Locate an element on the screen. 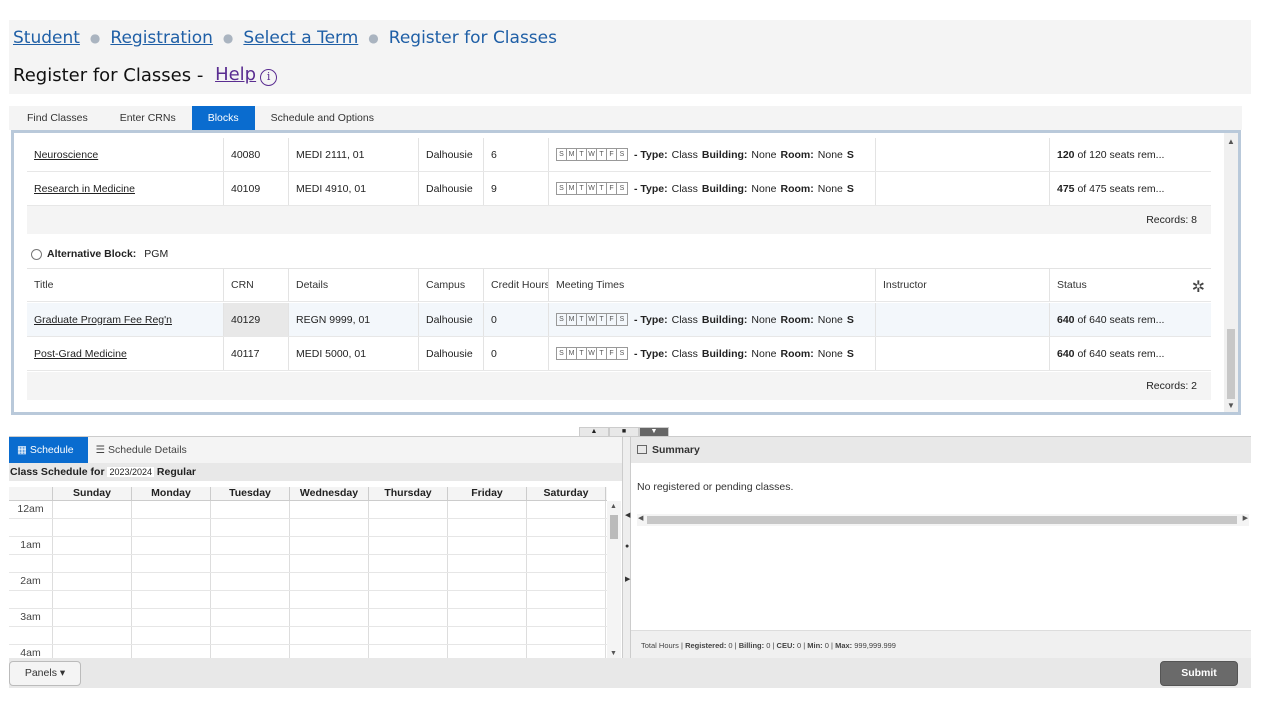  column-instructor: Instructor is located at coordinates (963, 285).